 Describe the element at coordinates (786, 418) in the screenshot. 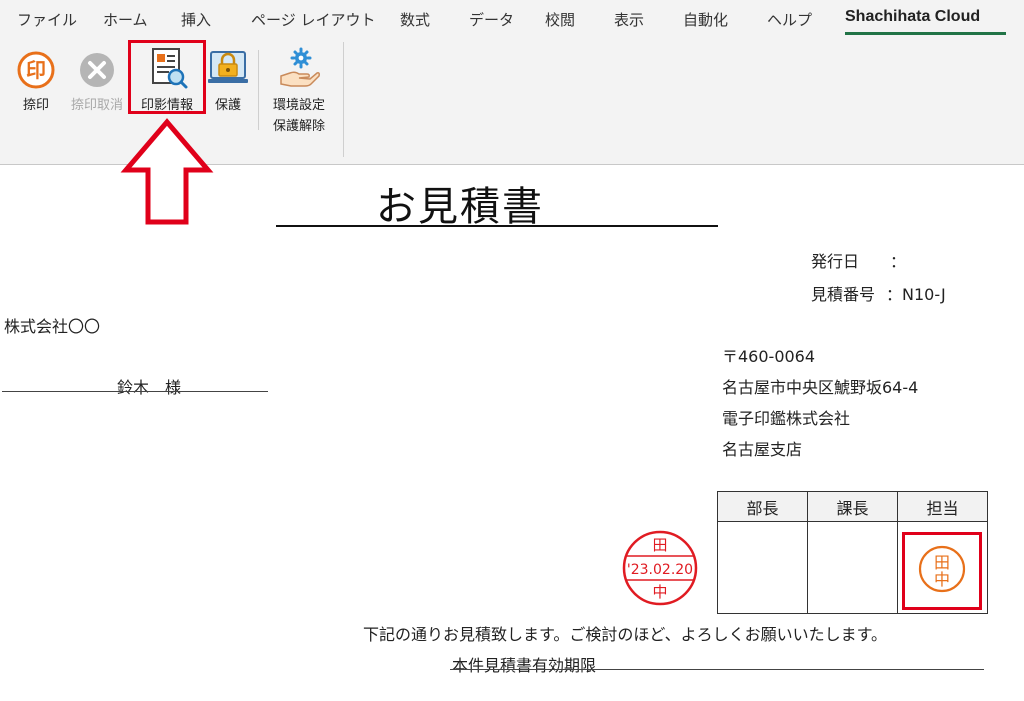

I see `sender-company: 電子印鑑株式会社` at that location.